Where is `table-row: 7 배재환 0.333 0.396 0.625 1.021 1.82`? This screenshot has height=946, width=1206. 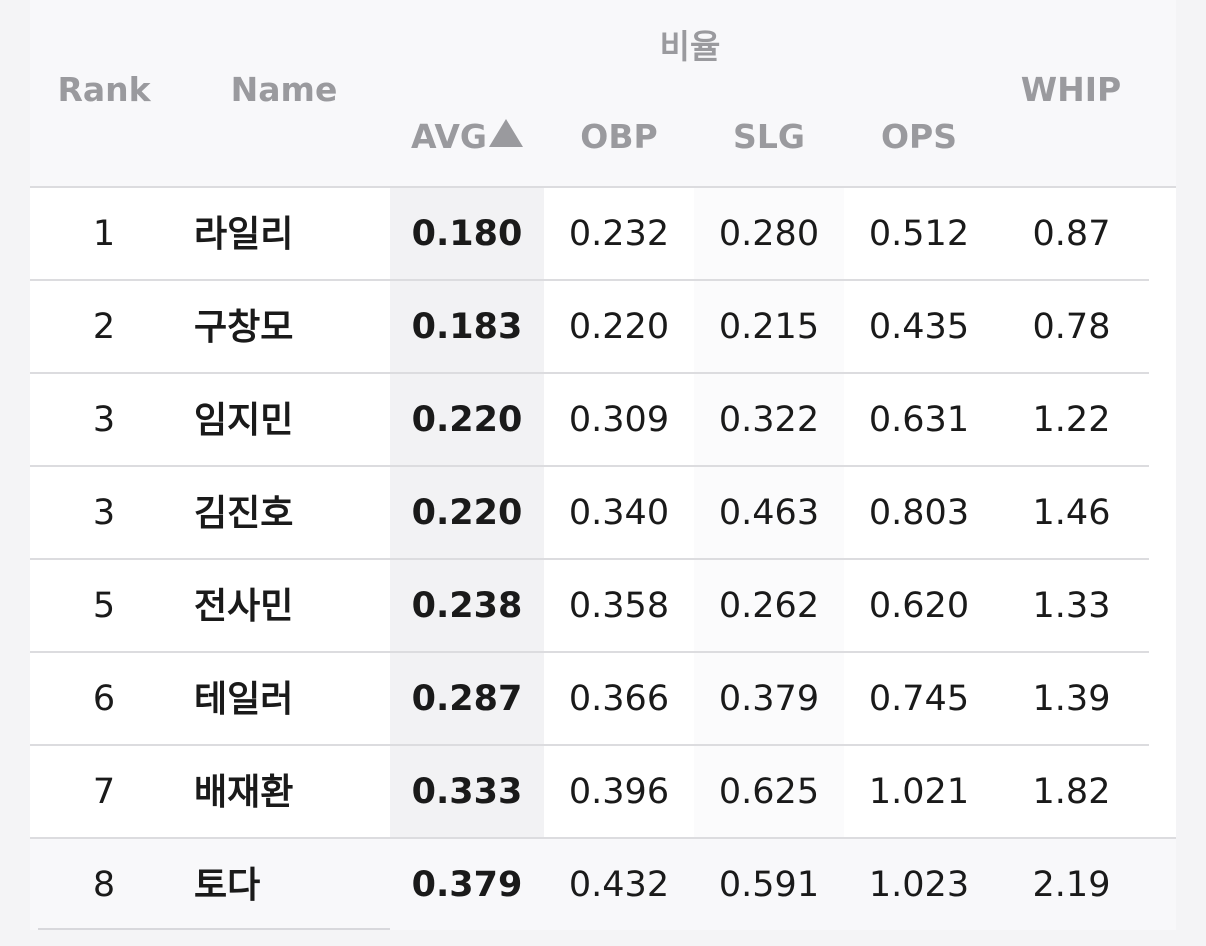 table-row: 7 배재환 0.333 0.396 0.625 1.021 1.82 is located at coordinates (603, 790).